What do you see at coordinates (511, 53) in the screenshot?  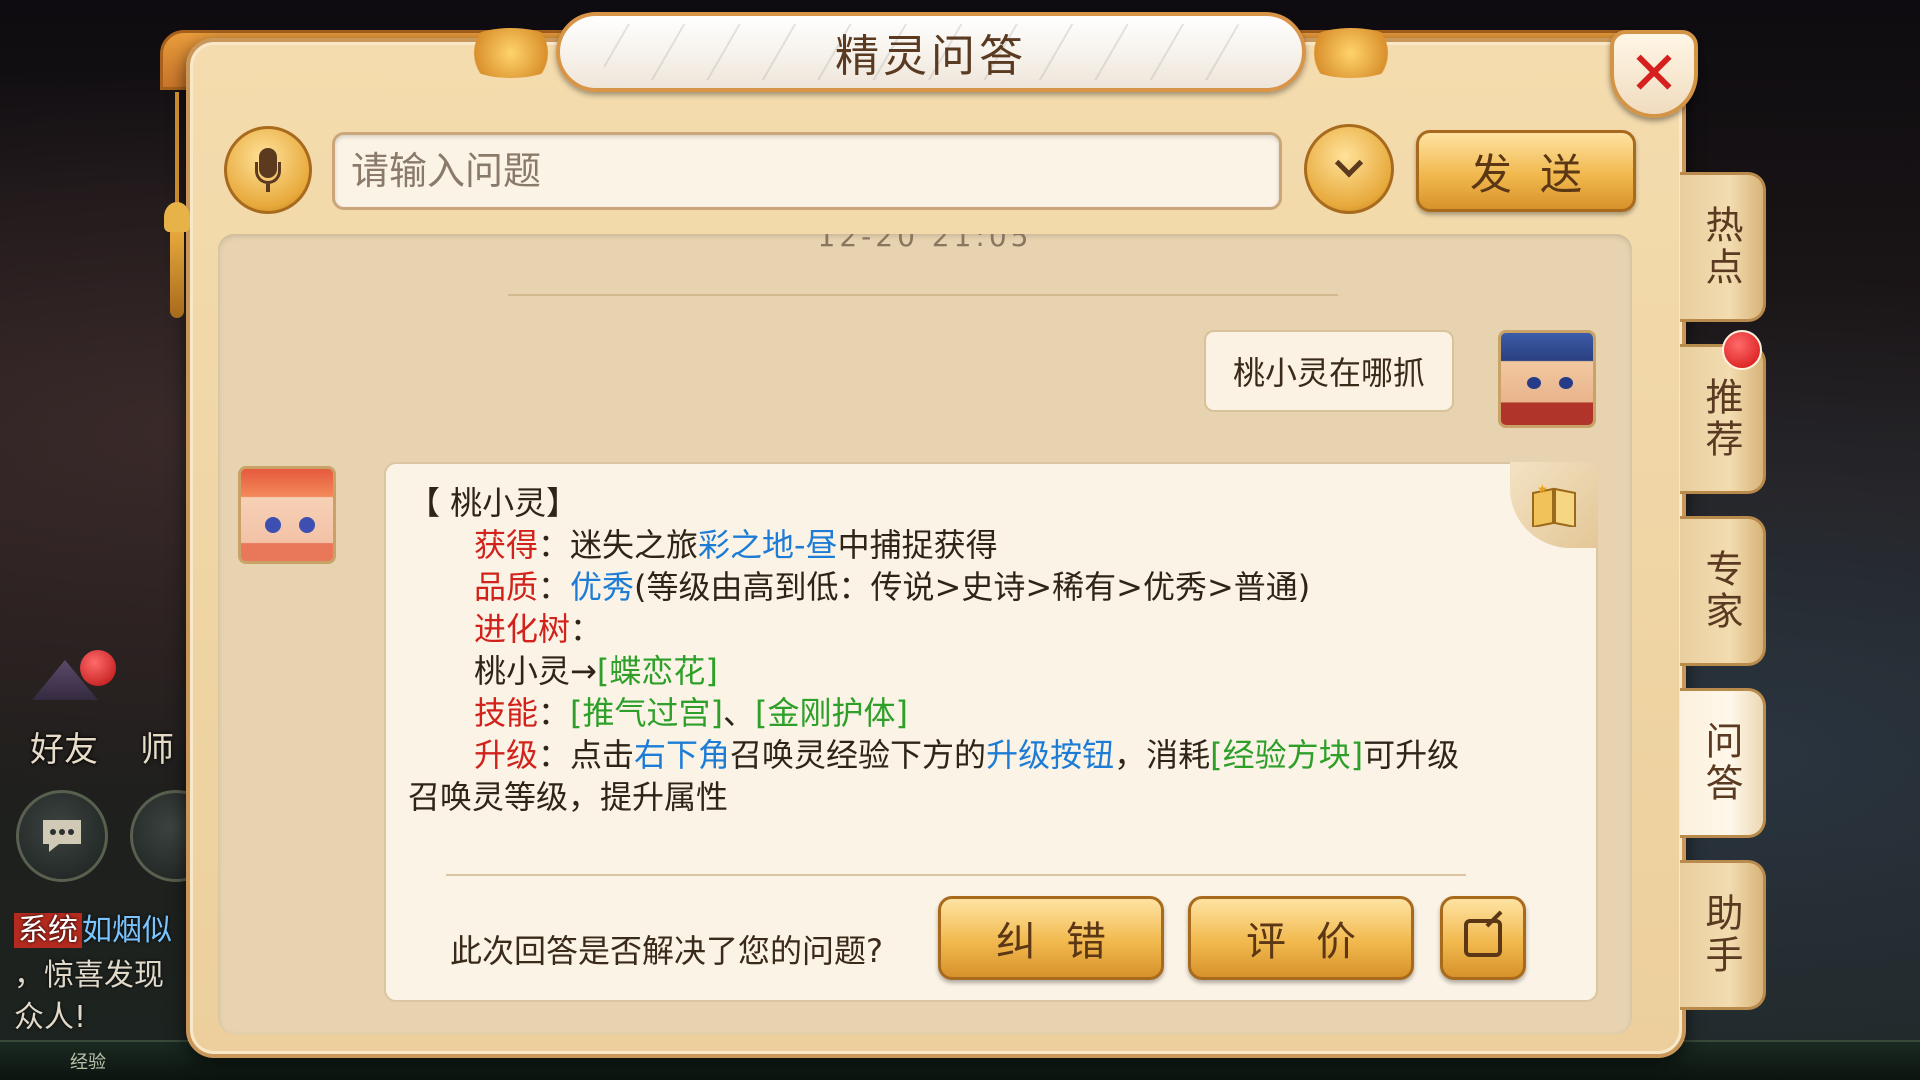 I see `title-swirl-left` at bounding box center [511, 53].